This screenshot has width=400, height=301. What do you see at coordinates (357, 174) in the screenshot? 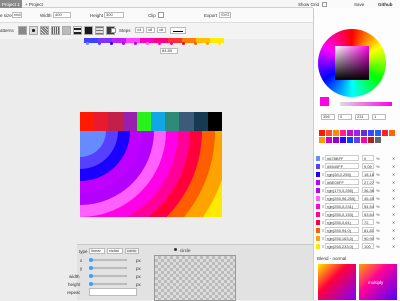
I see `color-stop-row: ≡ rgb(28,0,255) 18.18% ✕` at bounding box center [357, 174].